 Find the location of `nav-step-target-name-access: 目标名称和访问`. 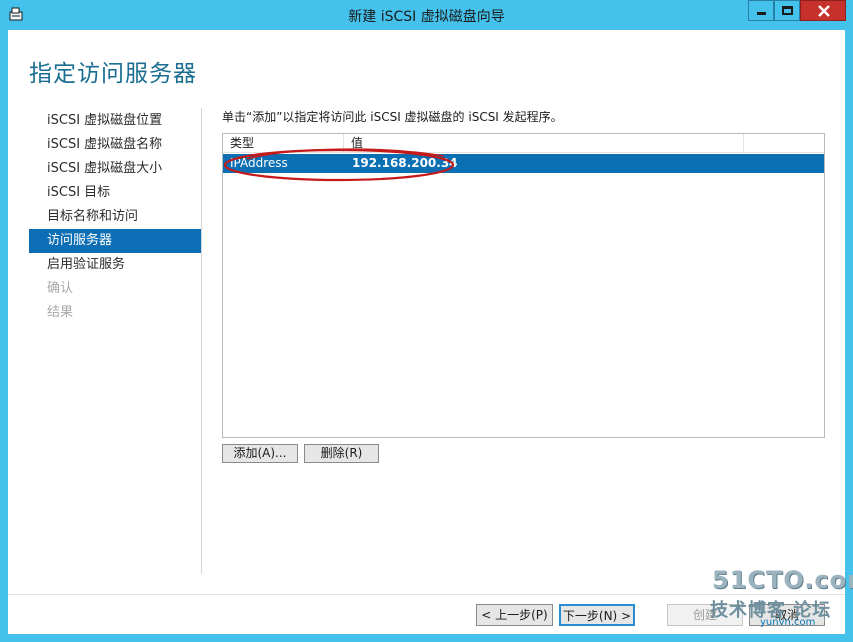

nav-step-target-name-access: 目标名称和访问 is located at coordinates (115, 217).